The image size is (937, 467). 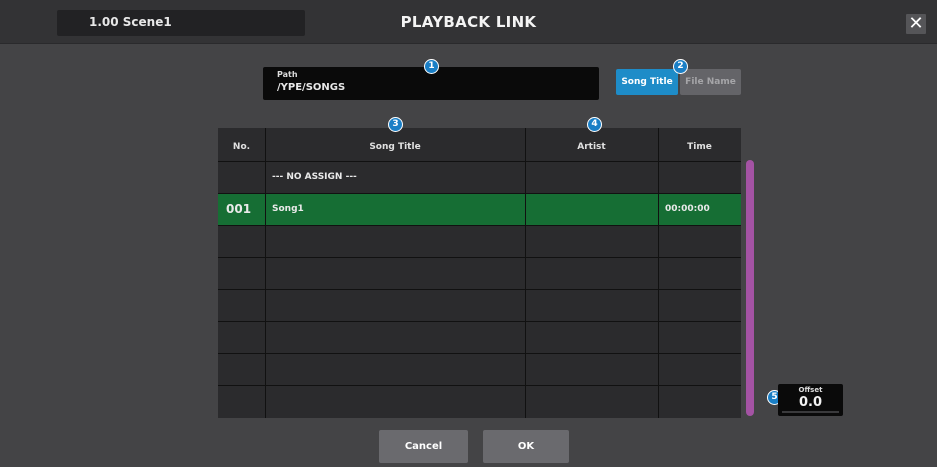 What do you see at coordinates (750, 288) in the screenshot?
I see `list-scrollbar` at bounding box center [750, 288].